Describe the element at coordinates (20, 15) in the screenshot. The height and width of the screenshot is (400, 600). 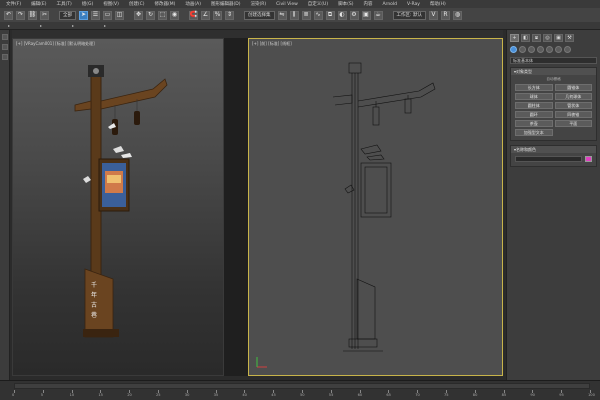
I see `redo-icon: ↷` at that location.